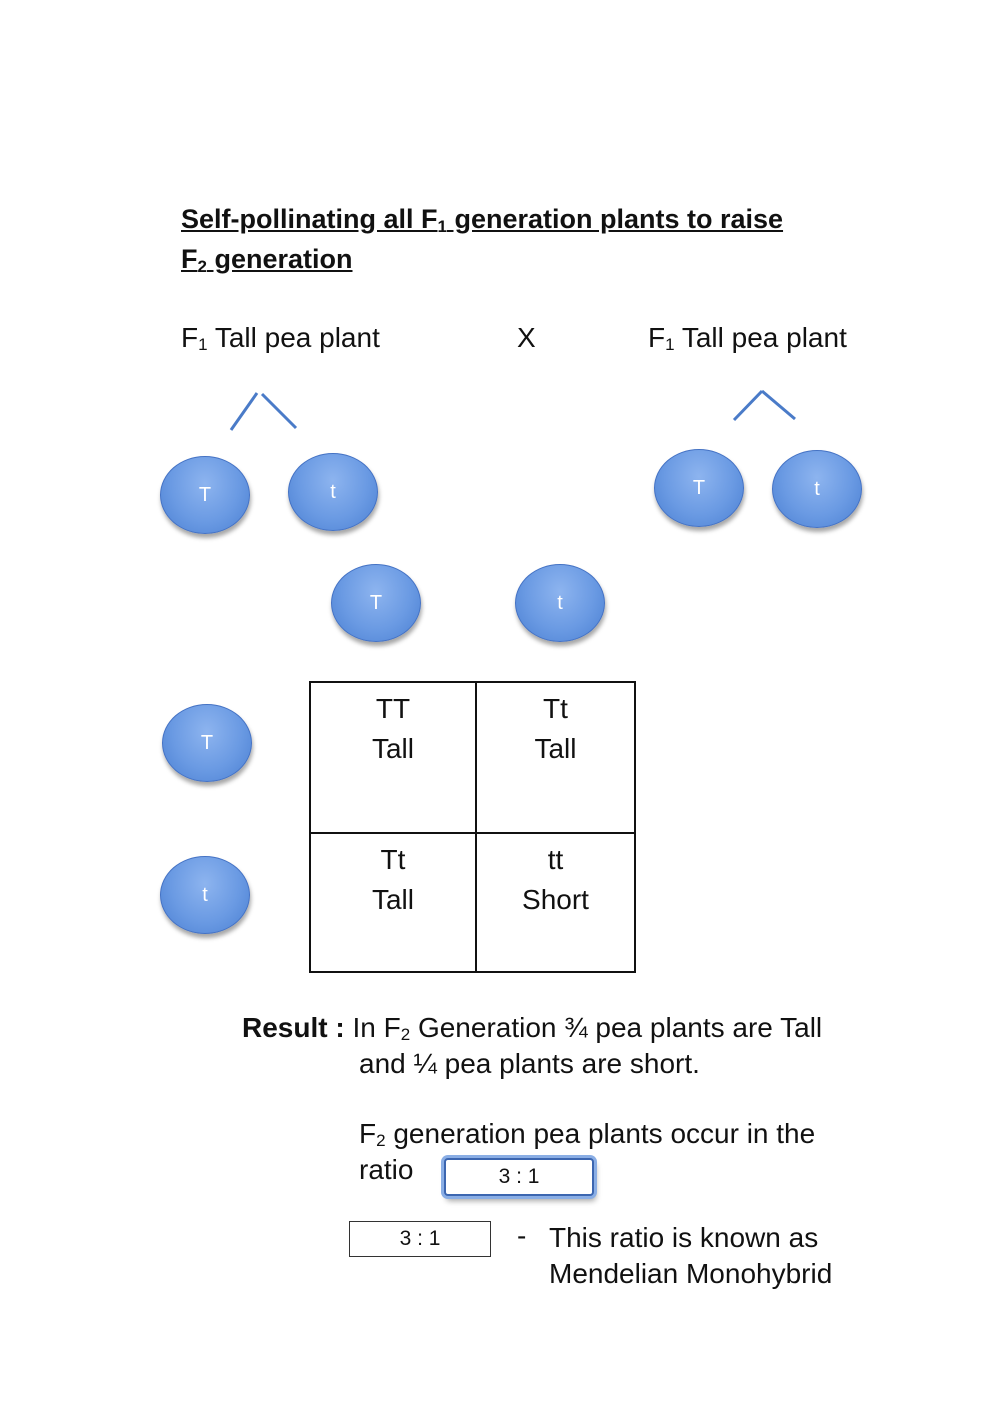 This screenshot has height=1413, width=1000. Describe the element at coordinates (519, 1177) in the screenshot. I see `ratio-answer-field: 3 : 1` at that location.